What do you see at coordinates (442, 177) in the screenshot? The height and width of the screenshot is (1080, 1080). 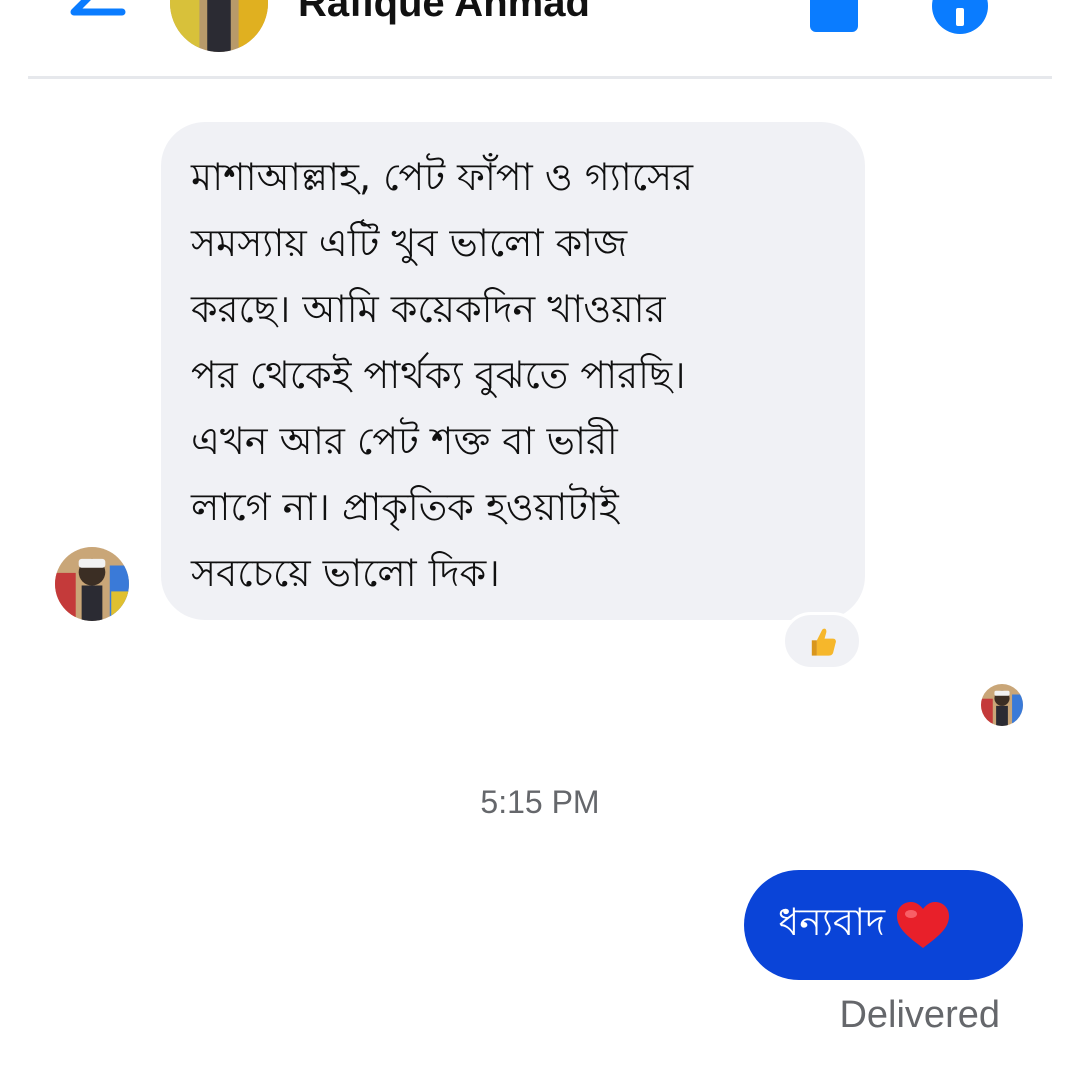 I see `message-line: মাশাআল্লাহ, পেট ফাঁপা ও গ্যাসের` at bounding box center [442, 177].